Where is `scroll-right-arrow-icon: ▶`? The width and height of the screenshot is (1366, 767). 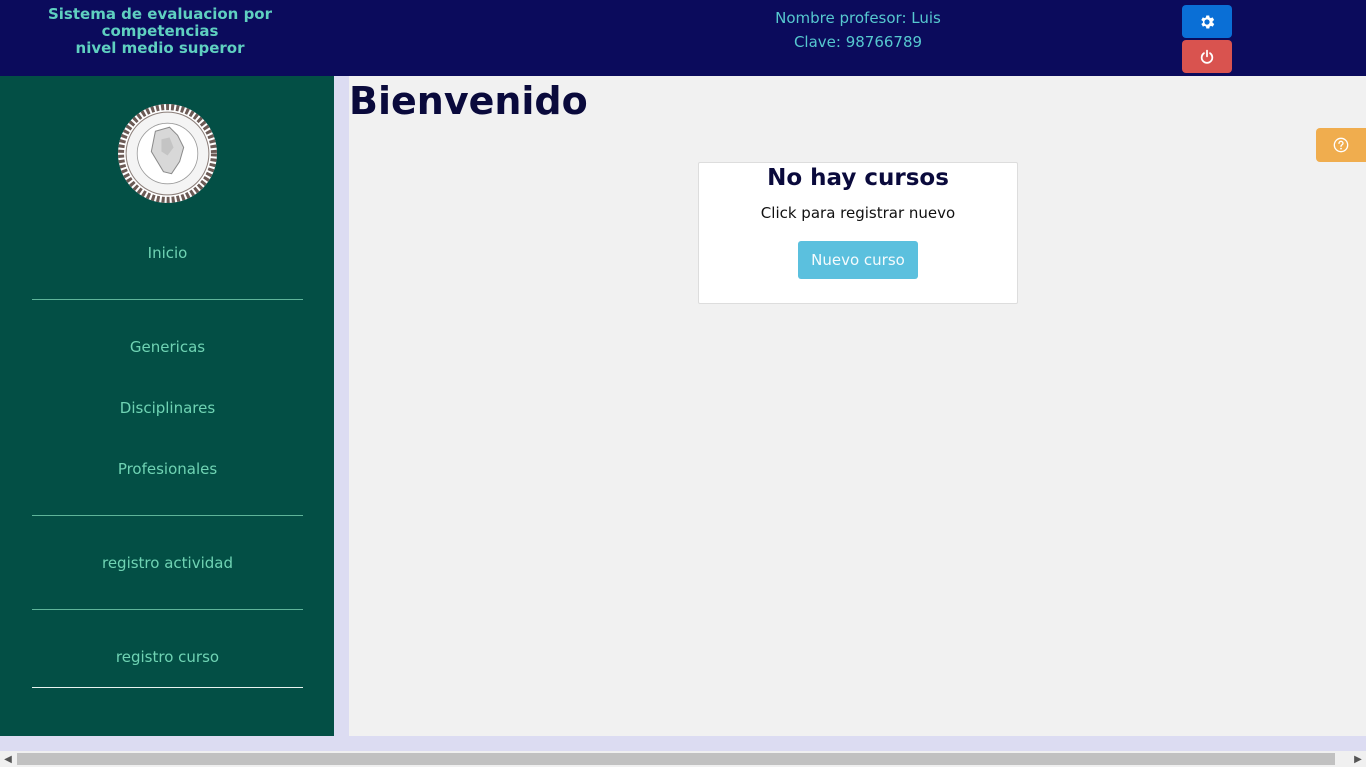
scroll-right-arrow-icon: ▶ is located at coordinates (1358, 759).